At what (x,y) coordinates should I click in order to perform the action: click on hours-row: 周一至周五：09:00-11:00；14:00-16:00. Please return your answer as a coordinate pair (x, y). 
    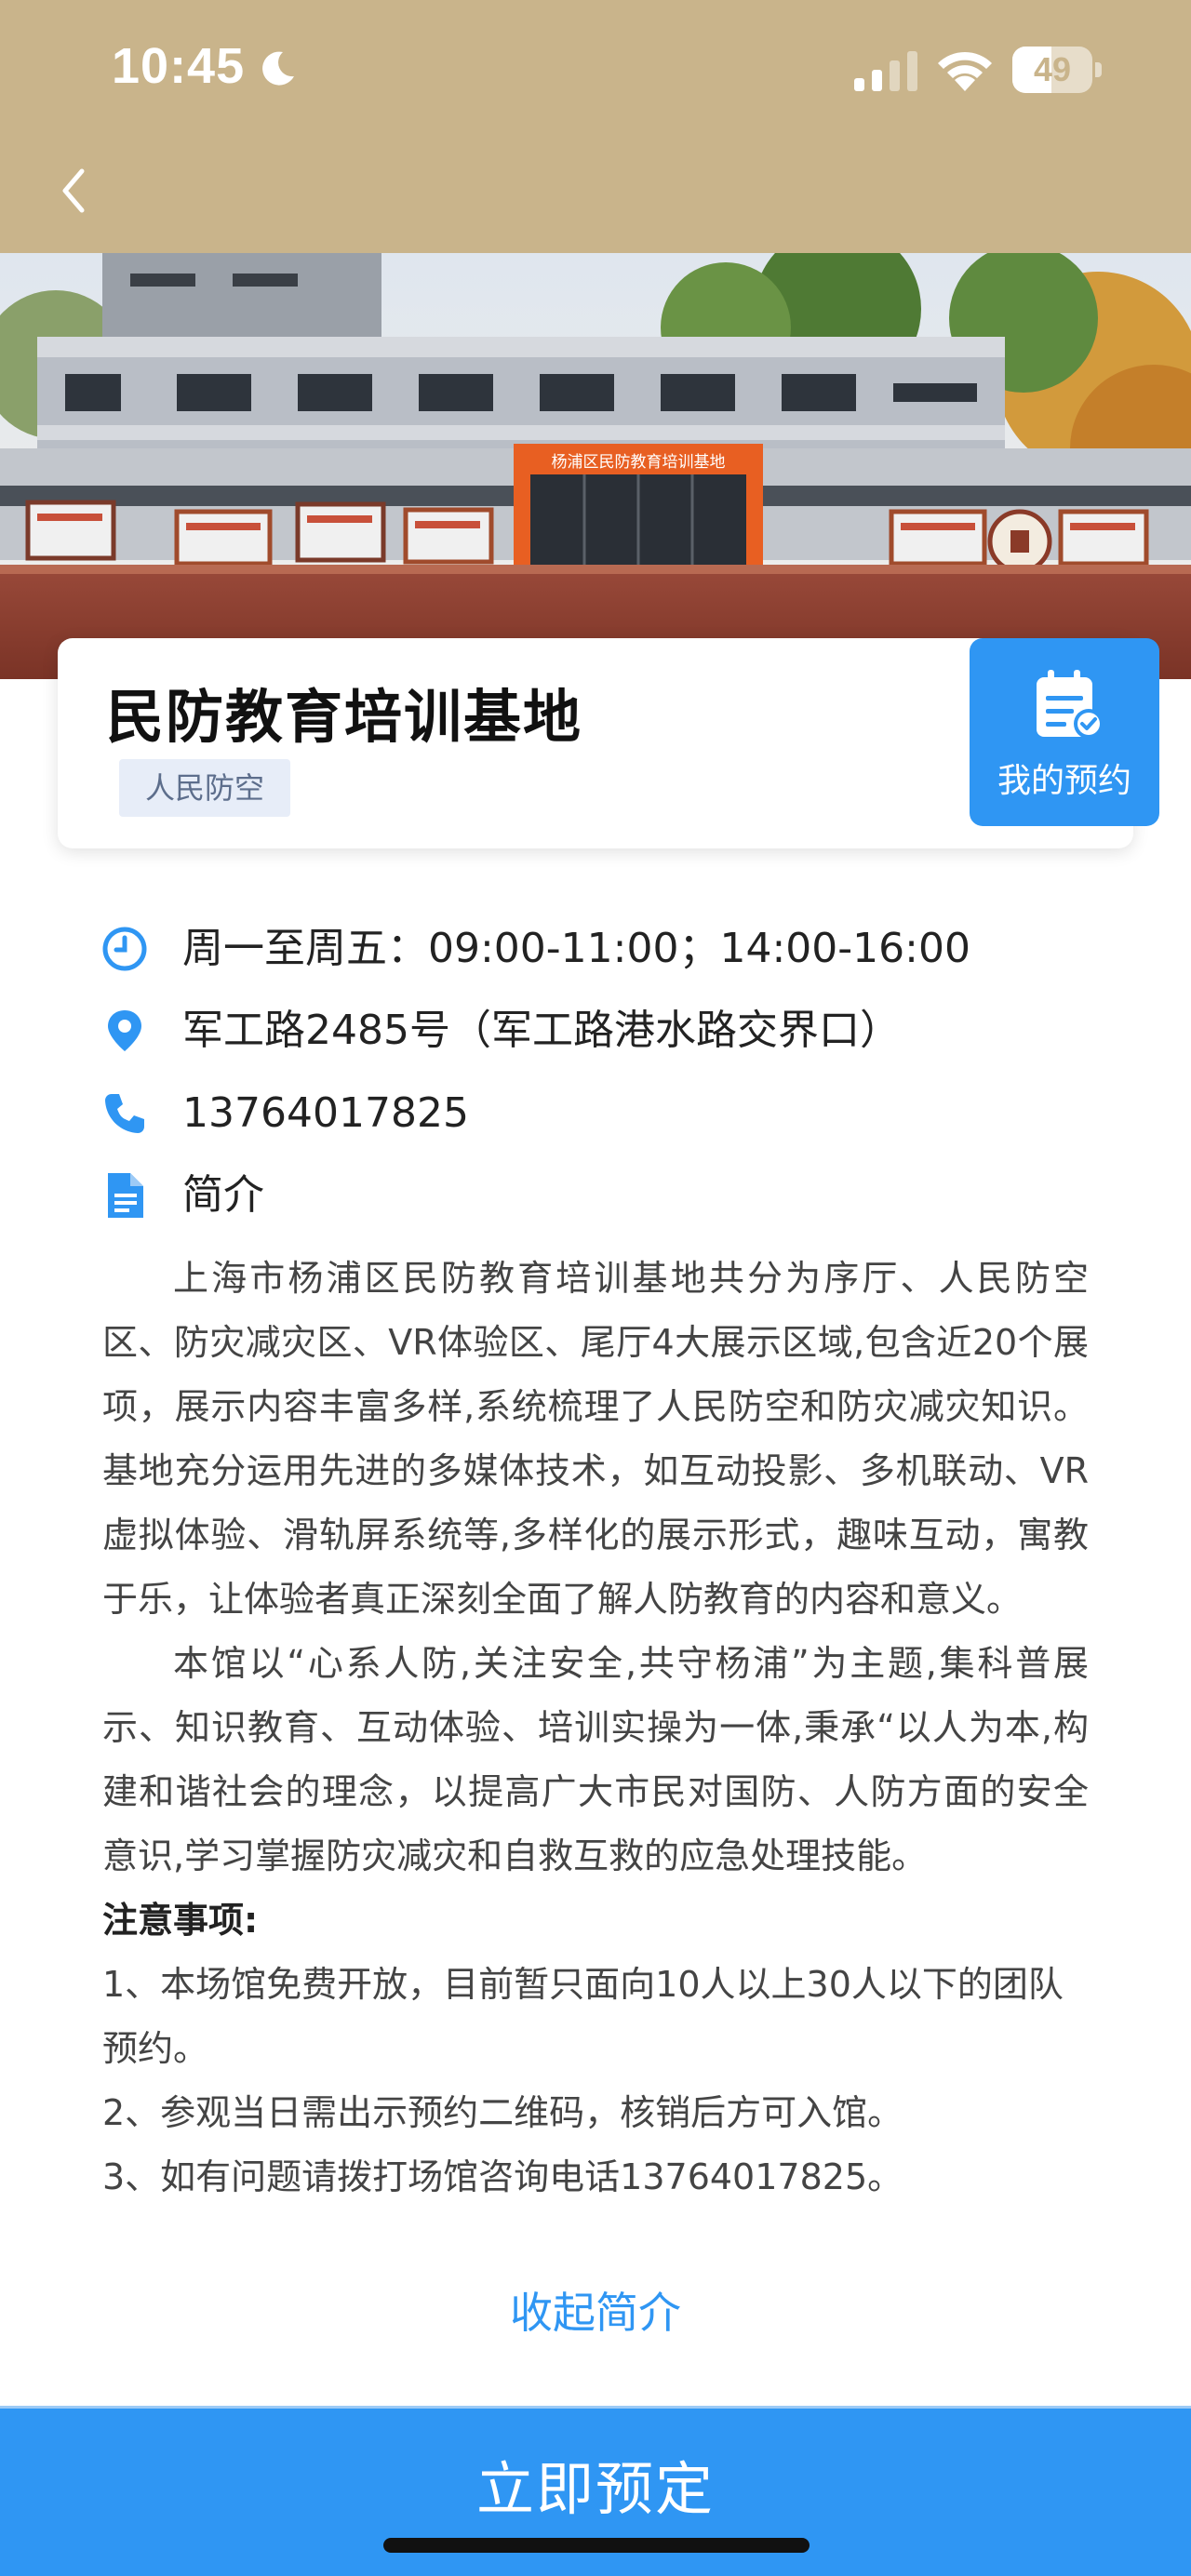
    Looking at the image, I should click on (614, 948).